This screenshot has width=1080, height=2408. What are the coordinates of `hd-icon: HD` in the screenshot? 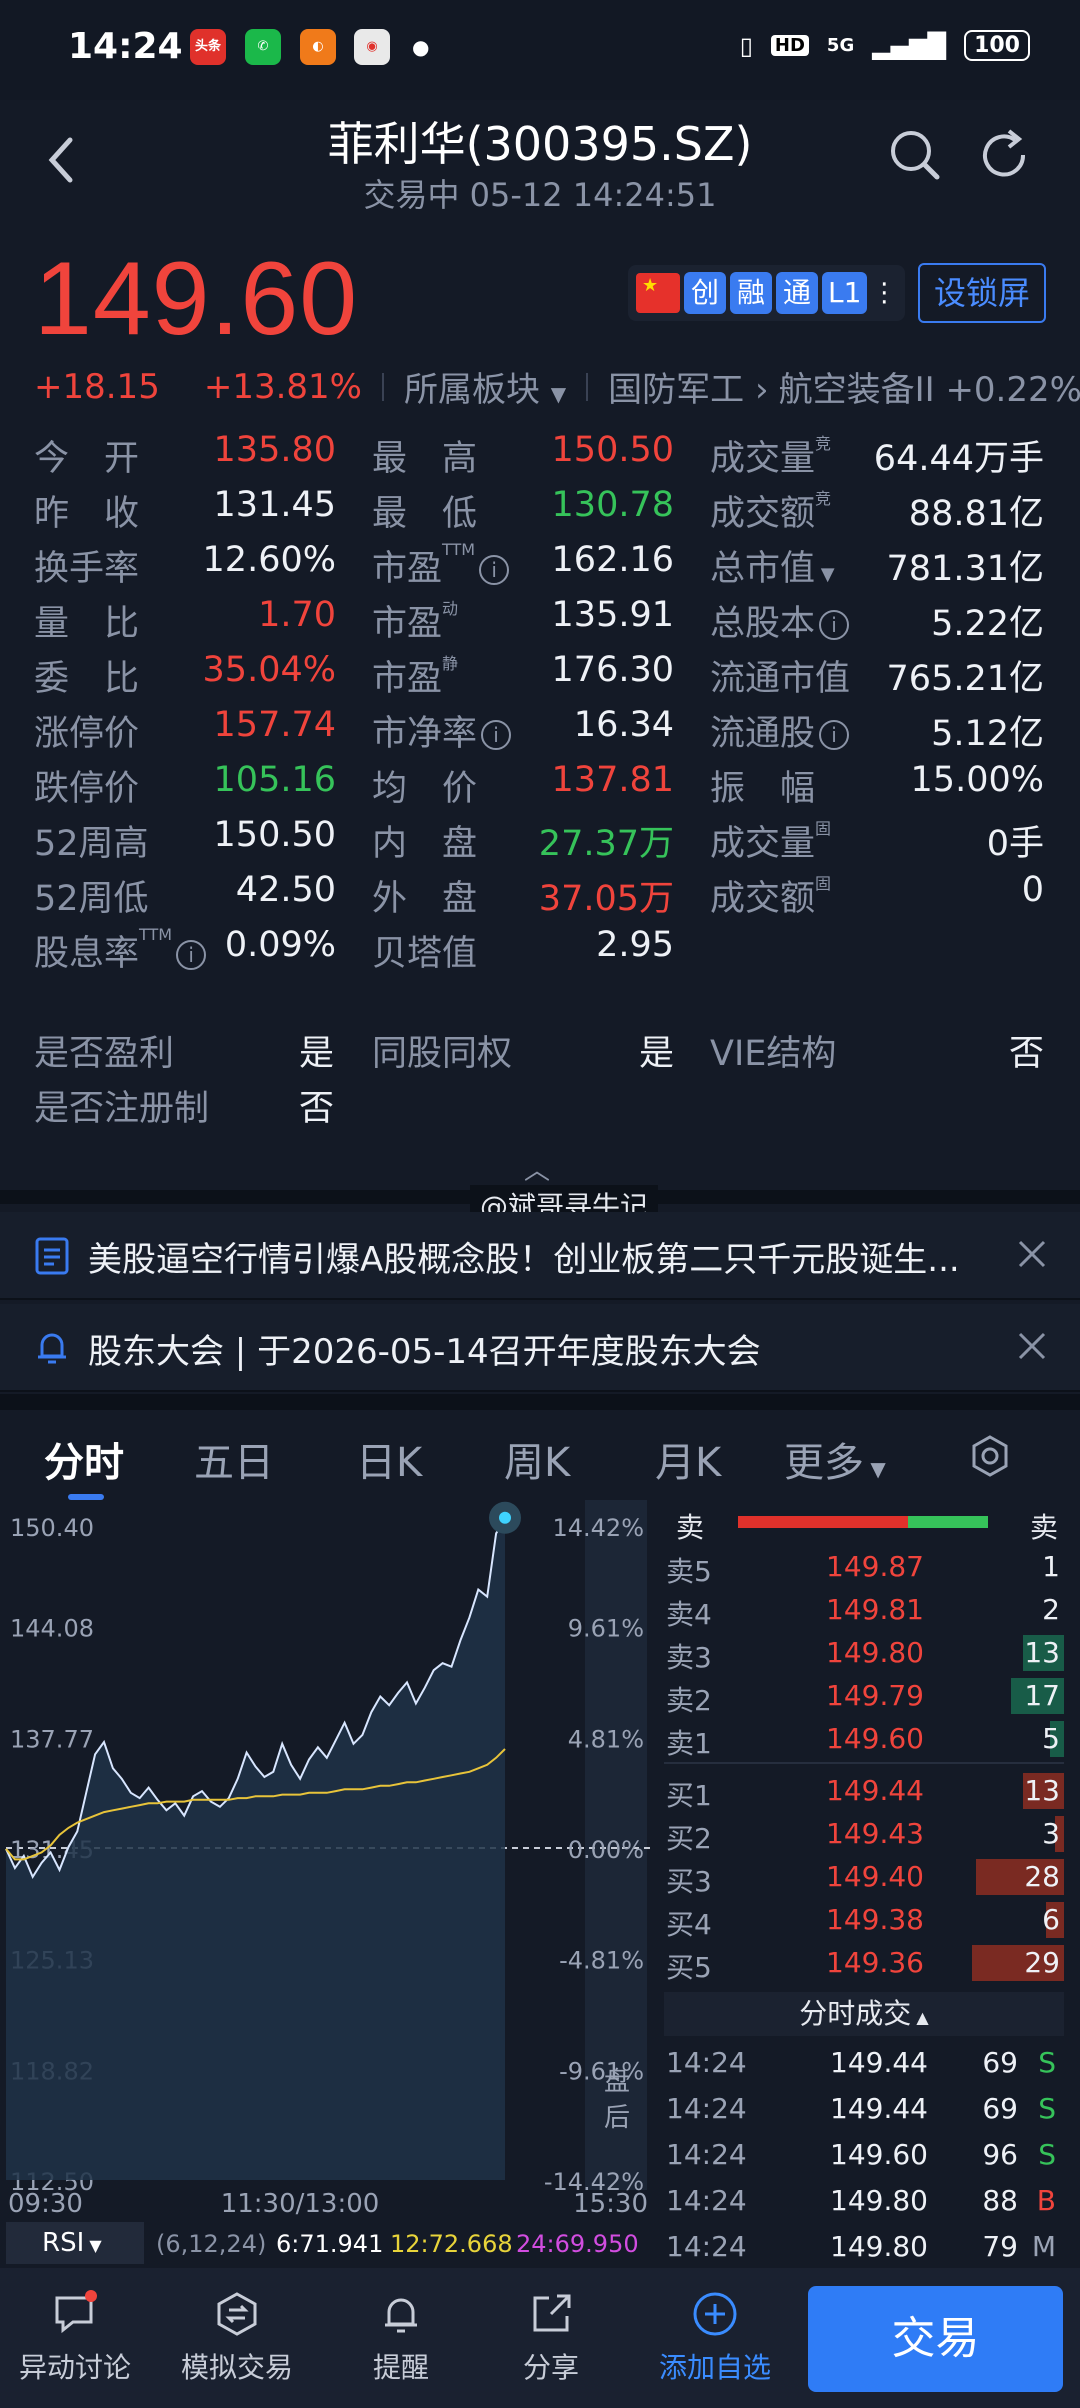 It's located at (789, 45).